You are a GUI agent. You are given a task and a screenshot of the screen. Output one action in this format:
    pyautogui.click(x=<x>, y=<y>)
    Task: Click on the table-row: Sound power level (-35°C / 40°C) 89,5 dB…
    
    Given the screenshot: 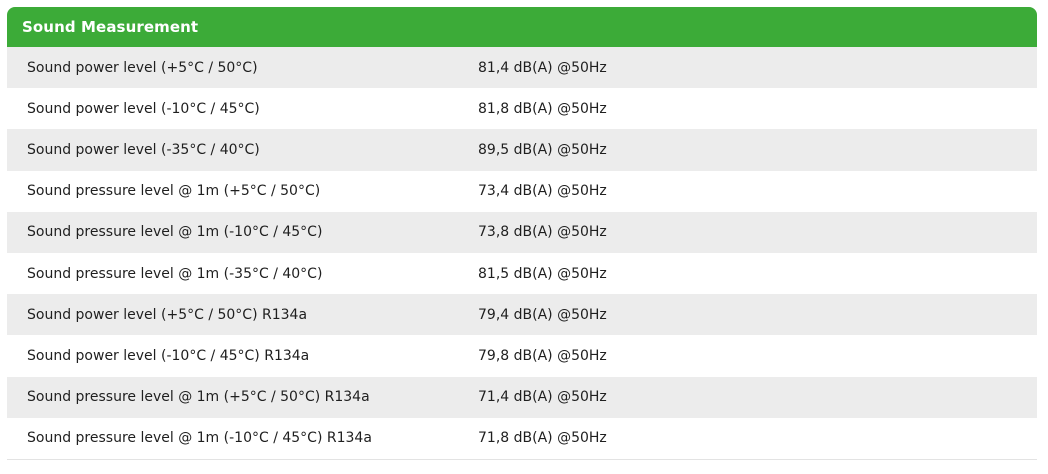 What is the action you would take?
    pyautogui.click(x=522, y=150)
    